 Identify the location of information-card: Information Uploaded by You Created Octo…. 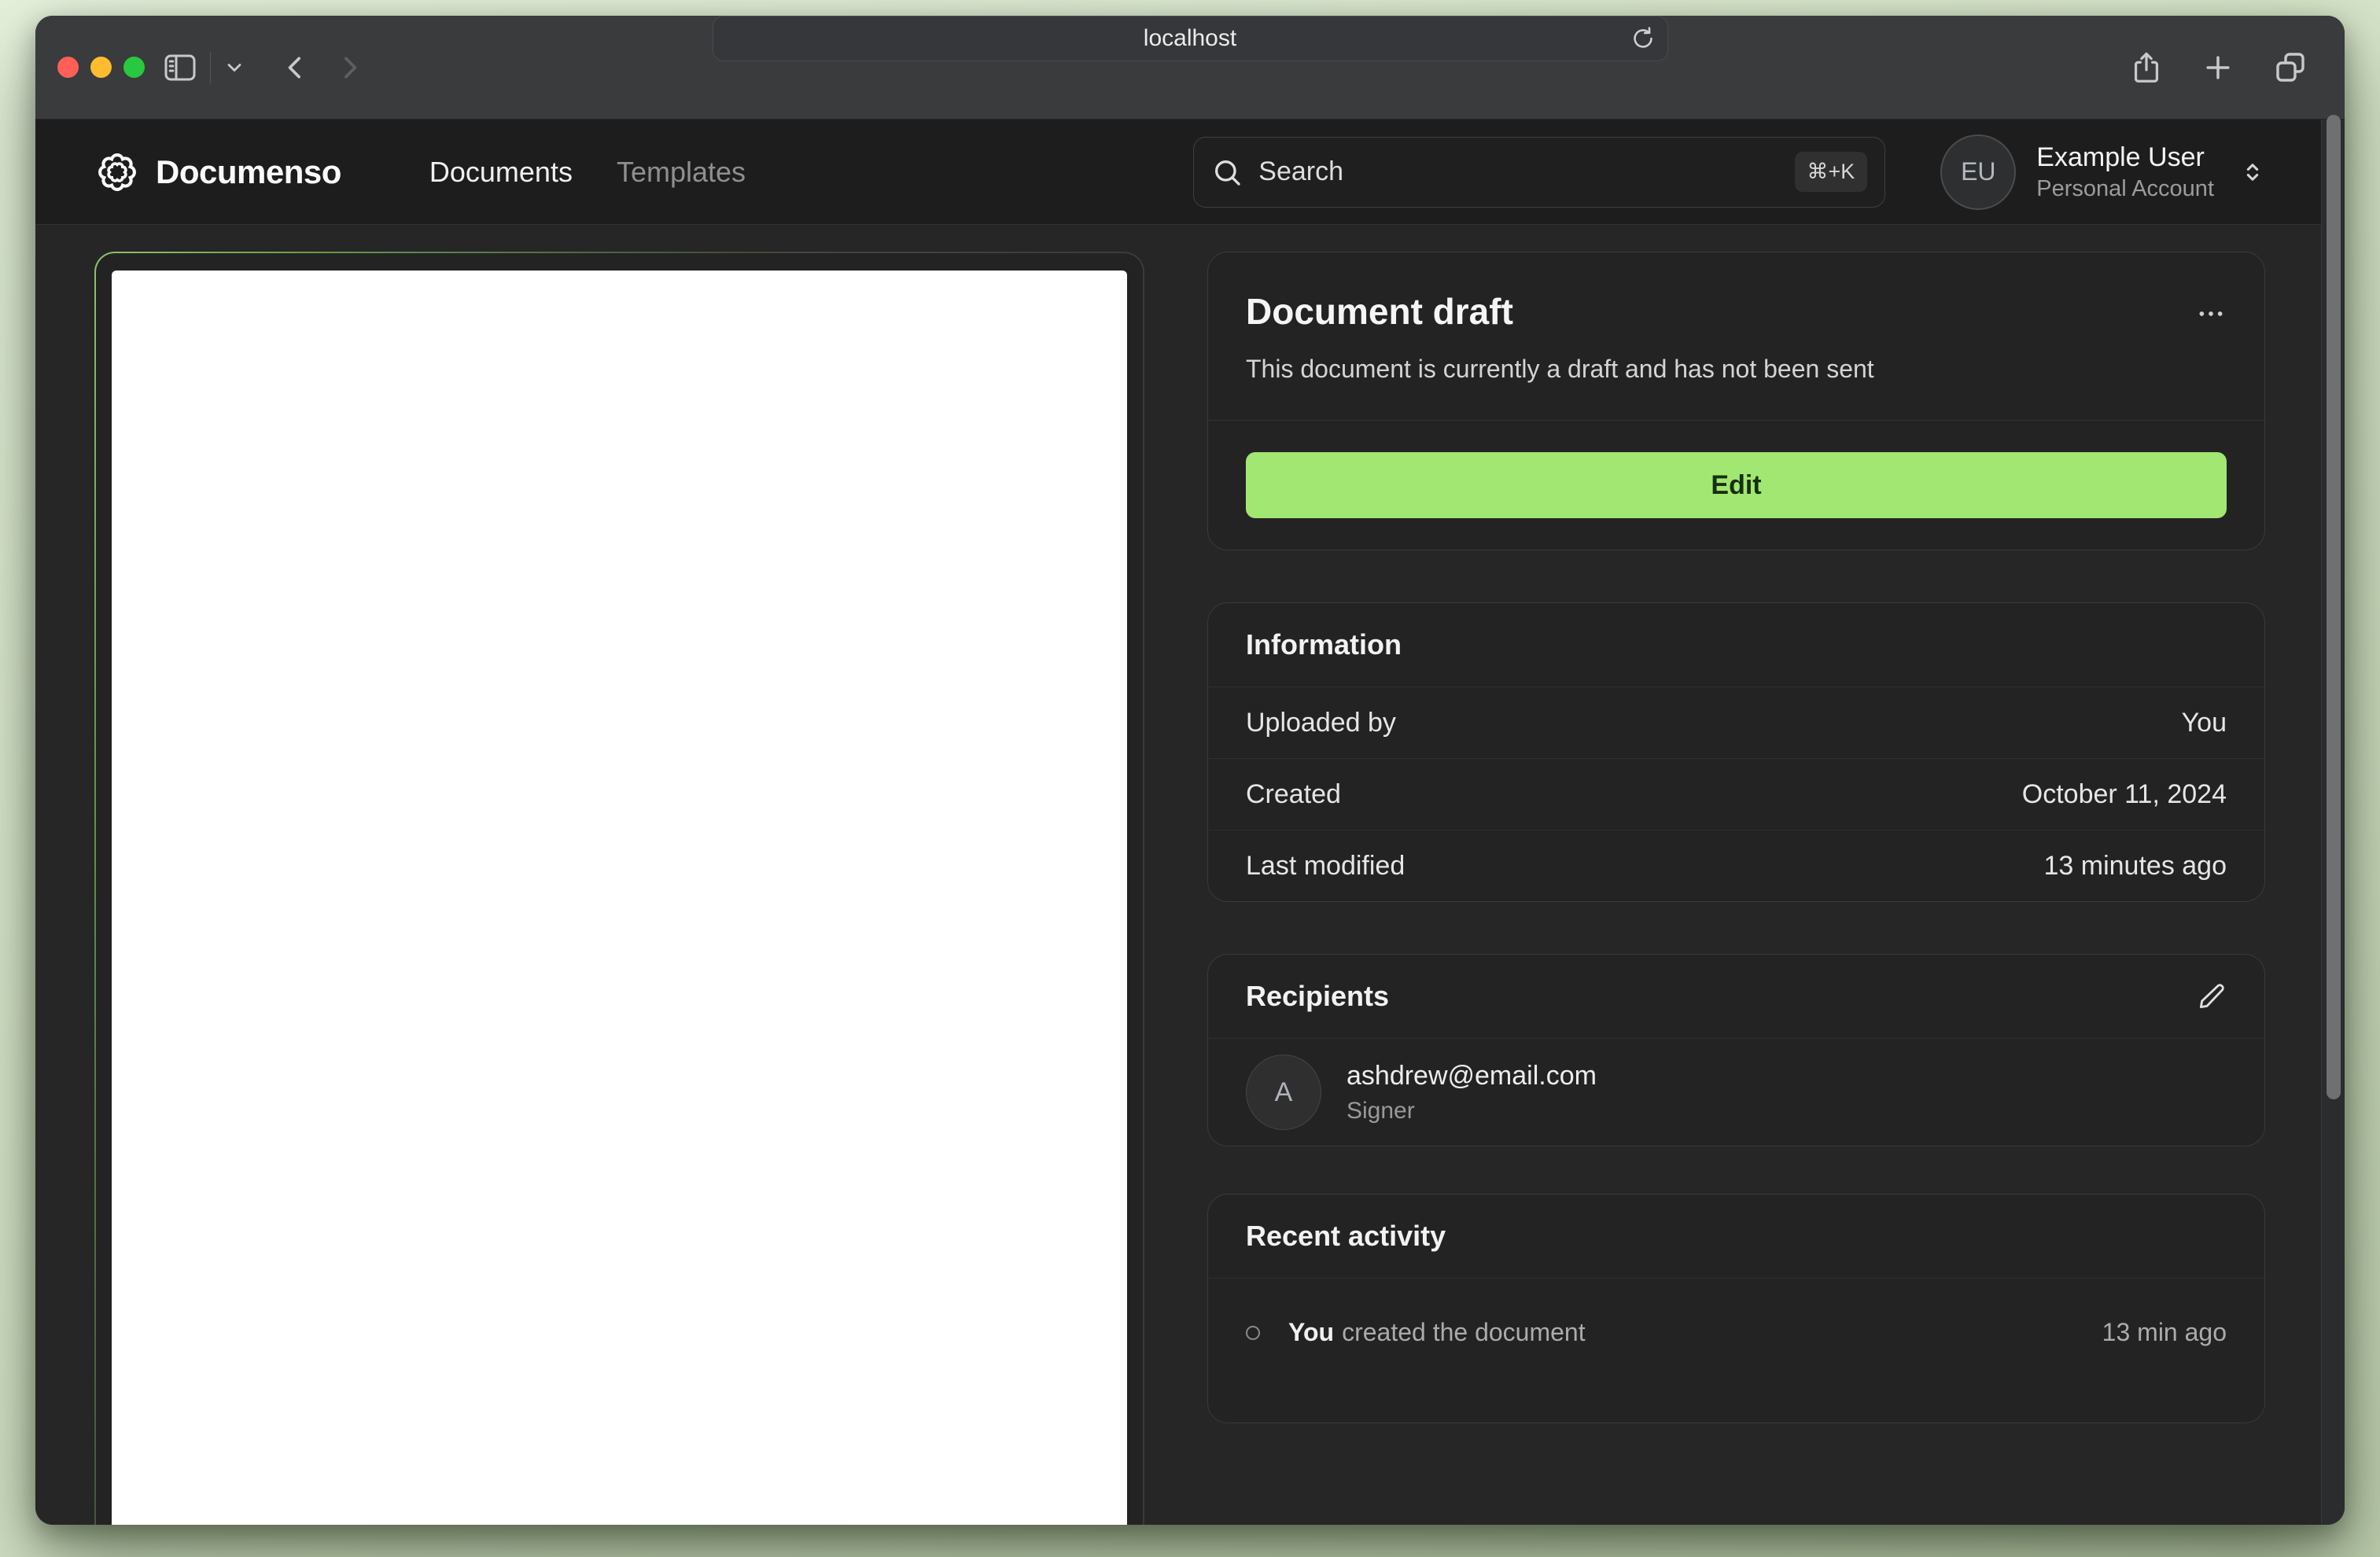
(1736, 752).